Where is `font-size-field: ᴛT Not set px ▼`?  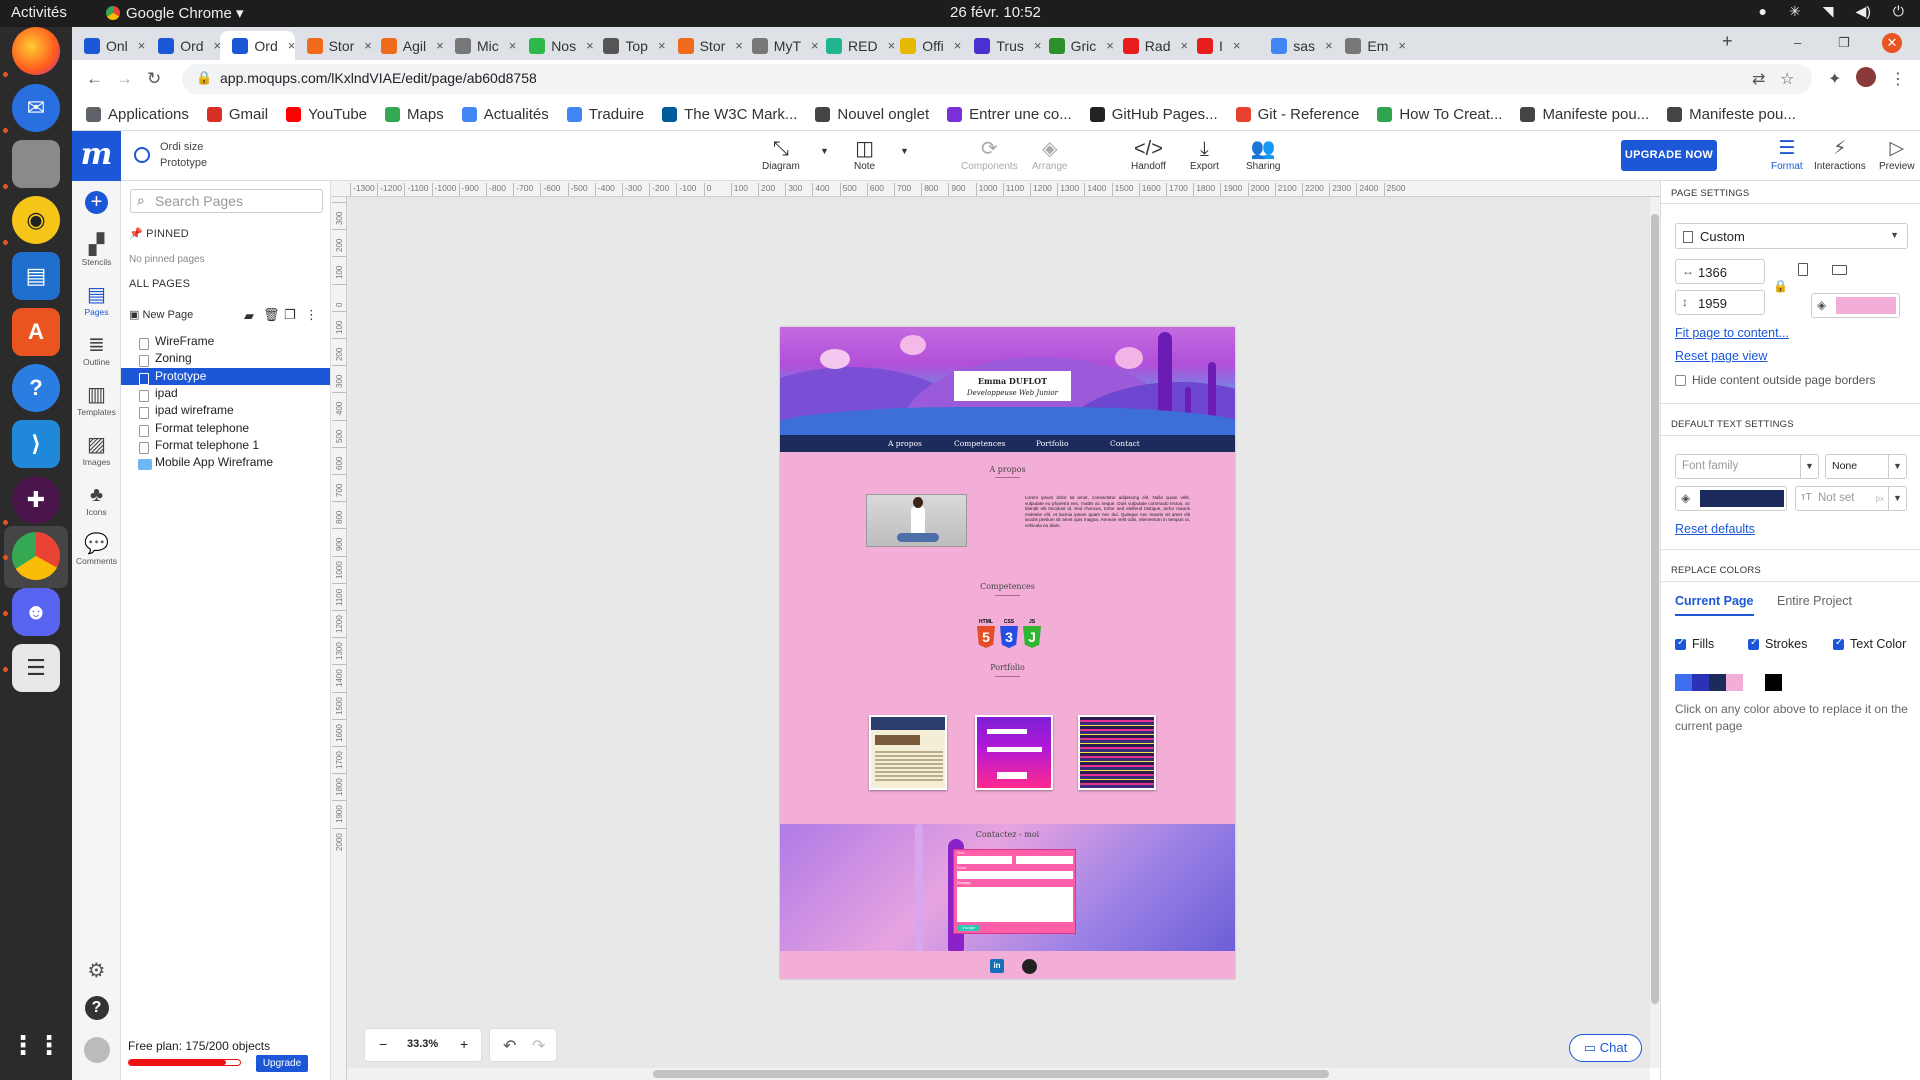
font-size-field: ᴛT Not set px ▼ is located at coordinates (1851, 498).